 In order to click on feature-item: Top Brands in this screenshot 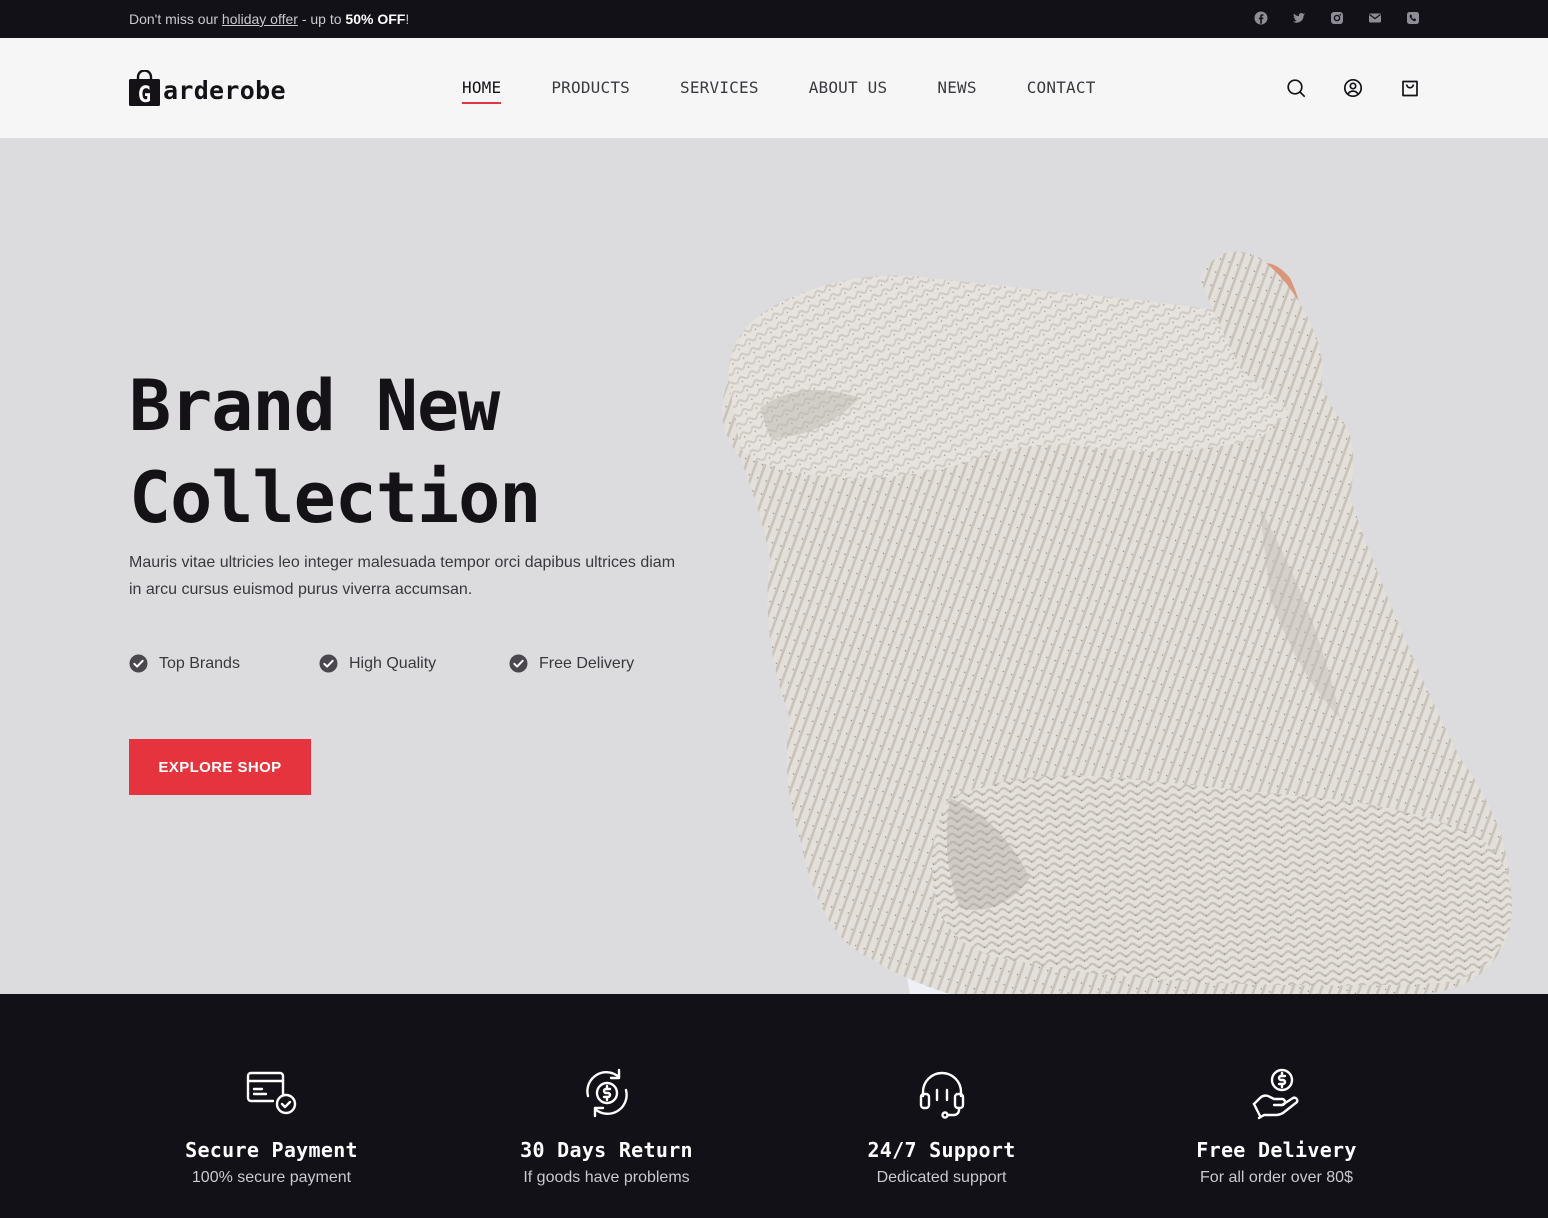, I will do `click(224, 663)`.